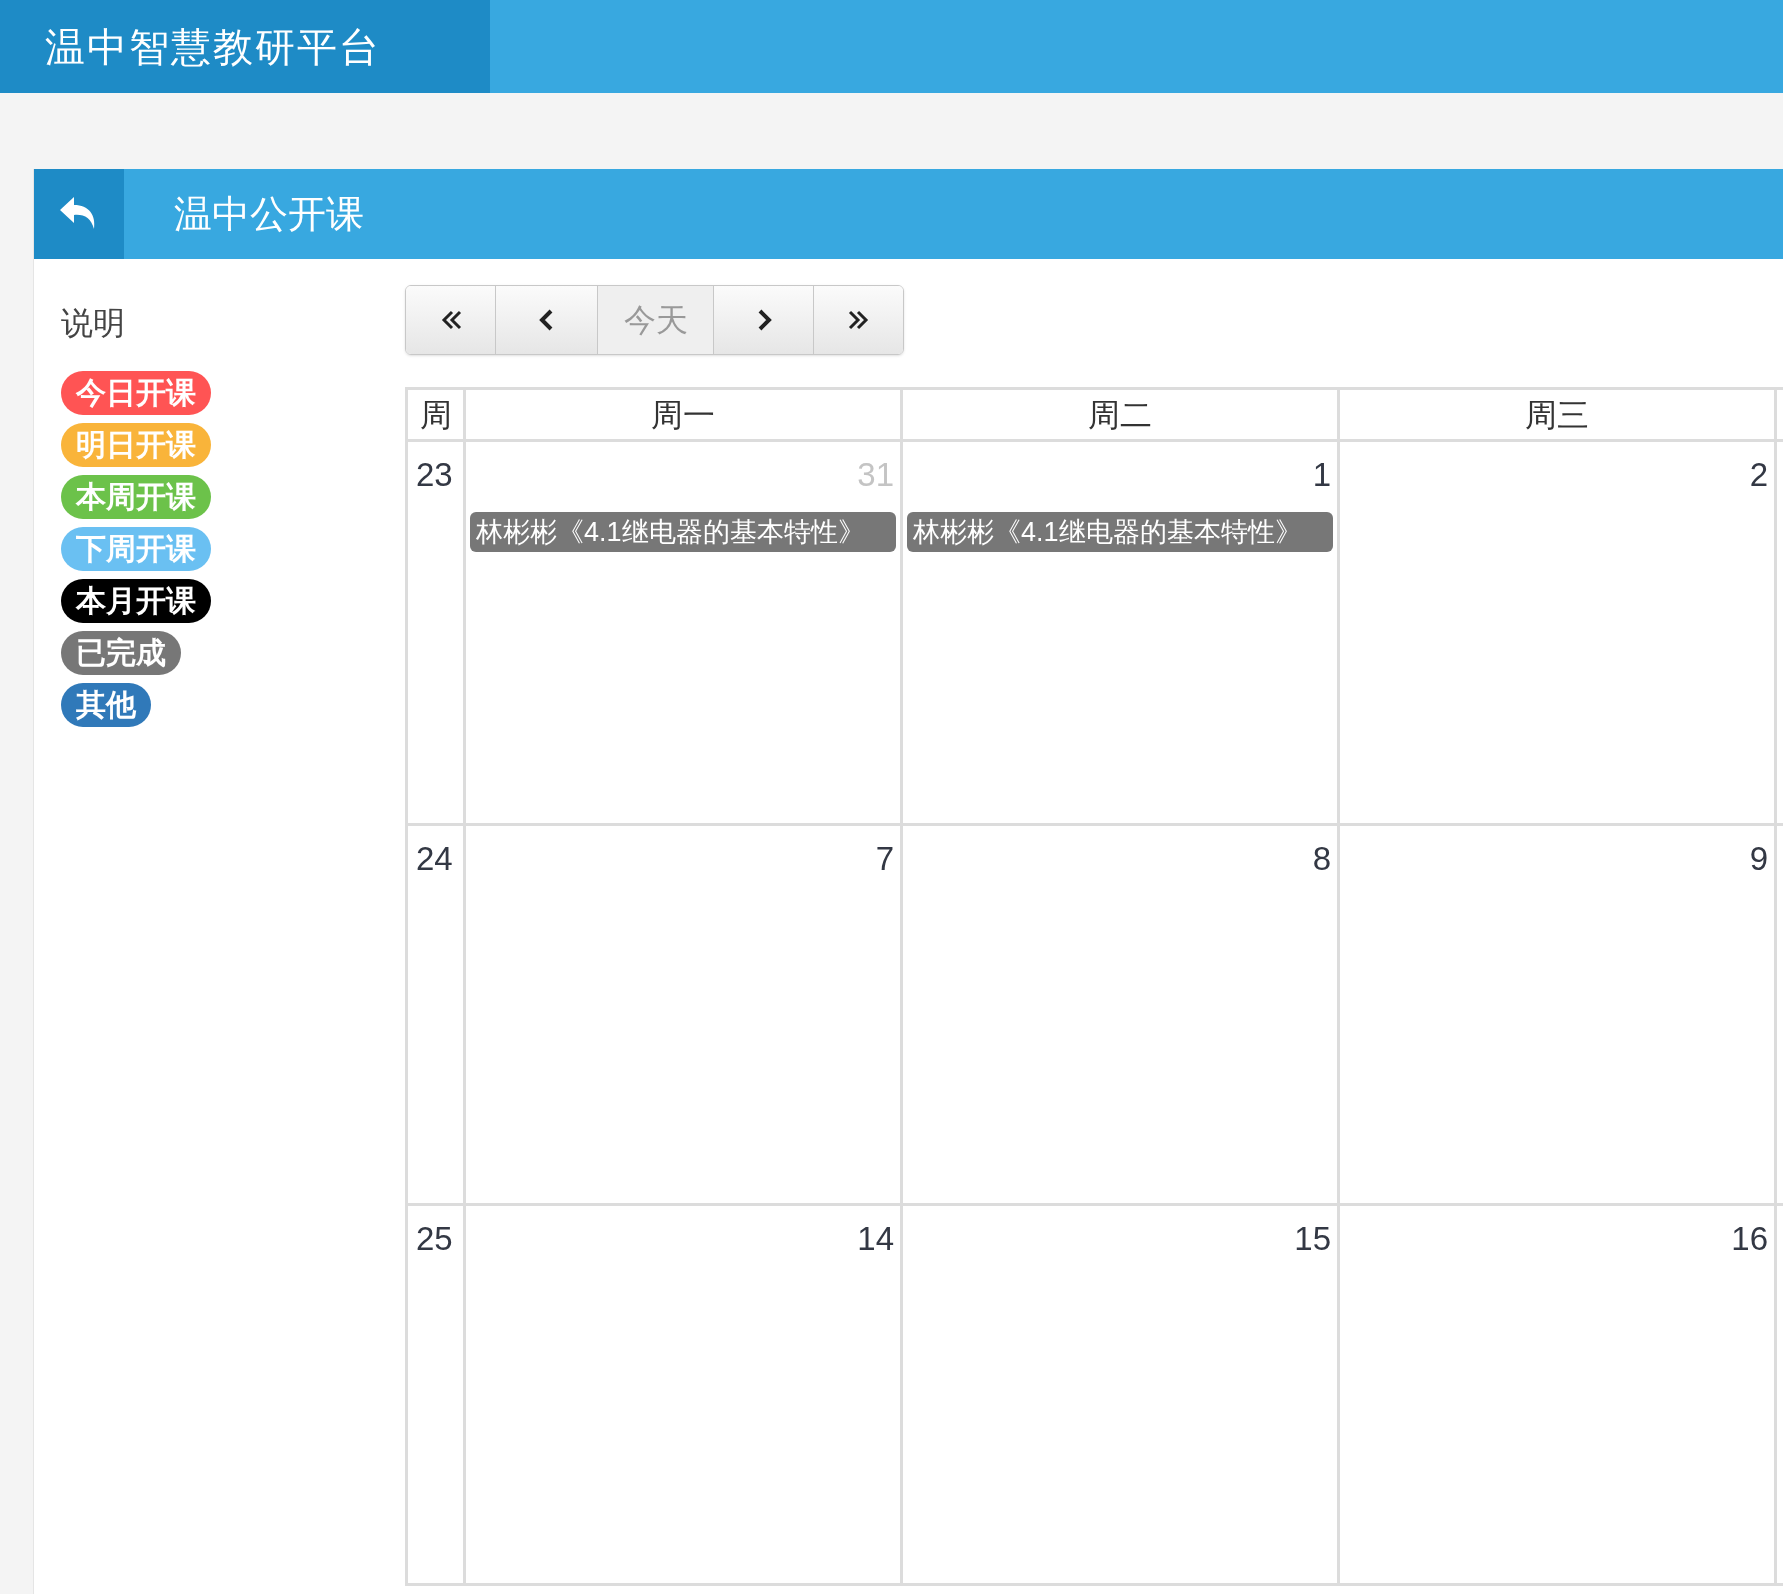 The height and width of the screenshot is (1594, 1783). Describe the element at coordinates (121, 653) in the screenshot. I see `legend-tag: 已完成` at that location.